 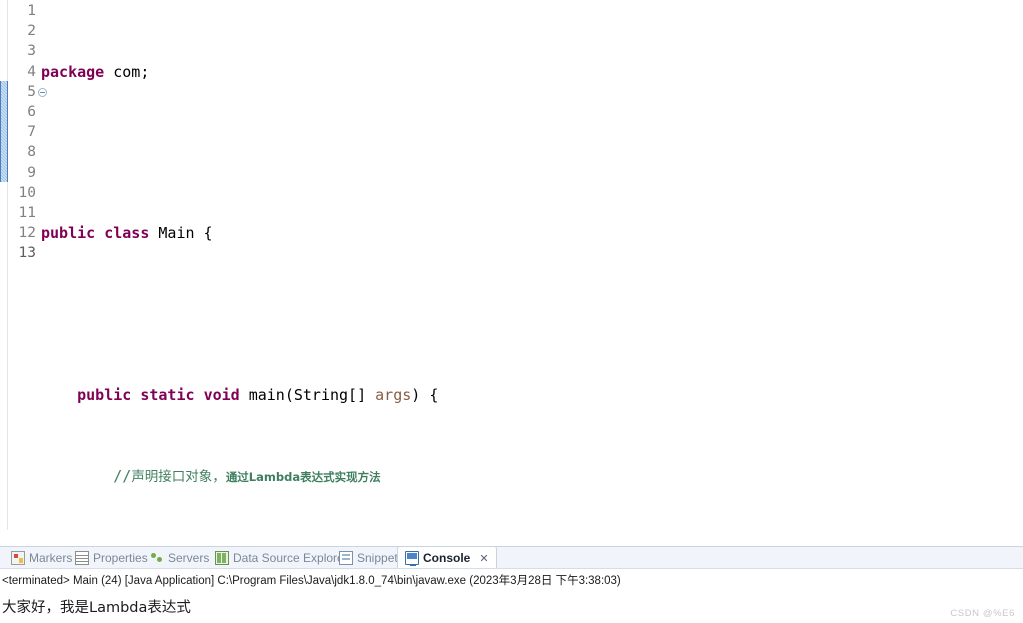 What do you see at coordinates (31, 111) in the screenshot?
I see `line-number: 6` at bounding box center [31, 111].